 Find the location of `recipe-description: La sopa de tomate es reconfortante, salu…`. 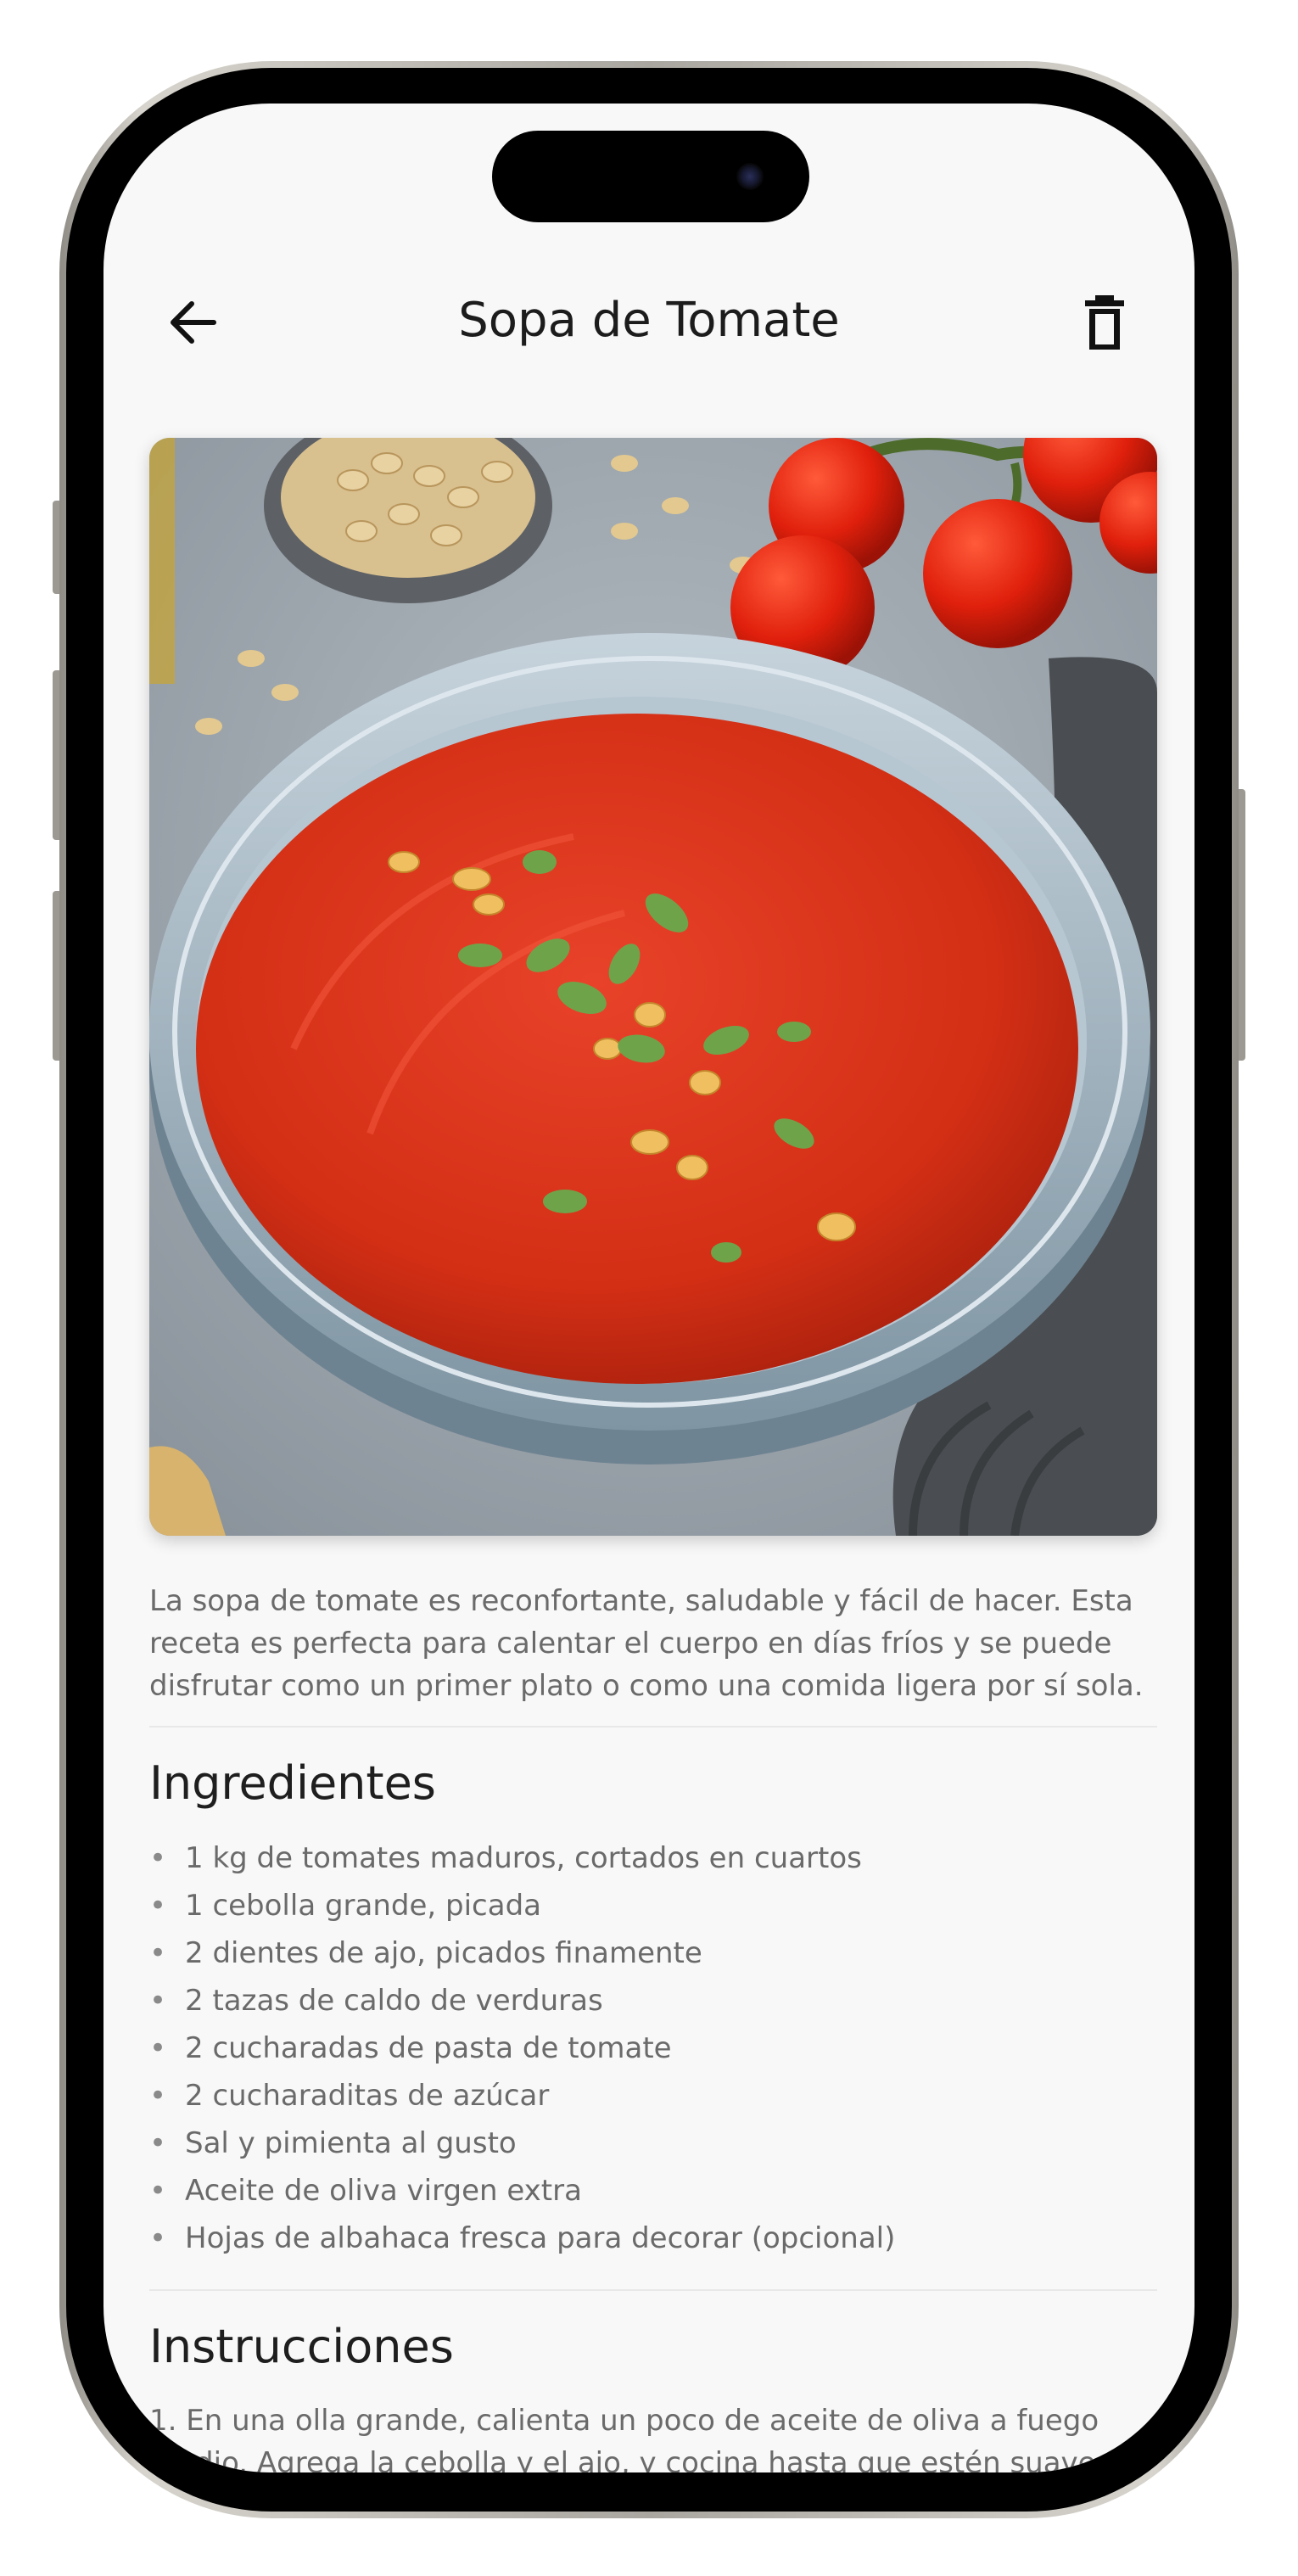

recipe-description: La sopa de tomate es reconfortante, salu… is located at coordinates (646, 1643).